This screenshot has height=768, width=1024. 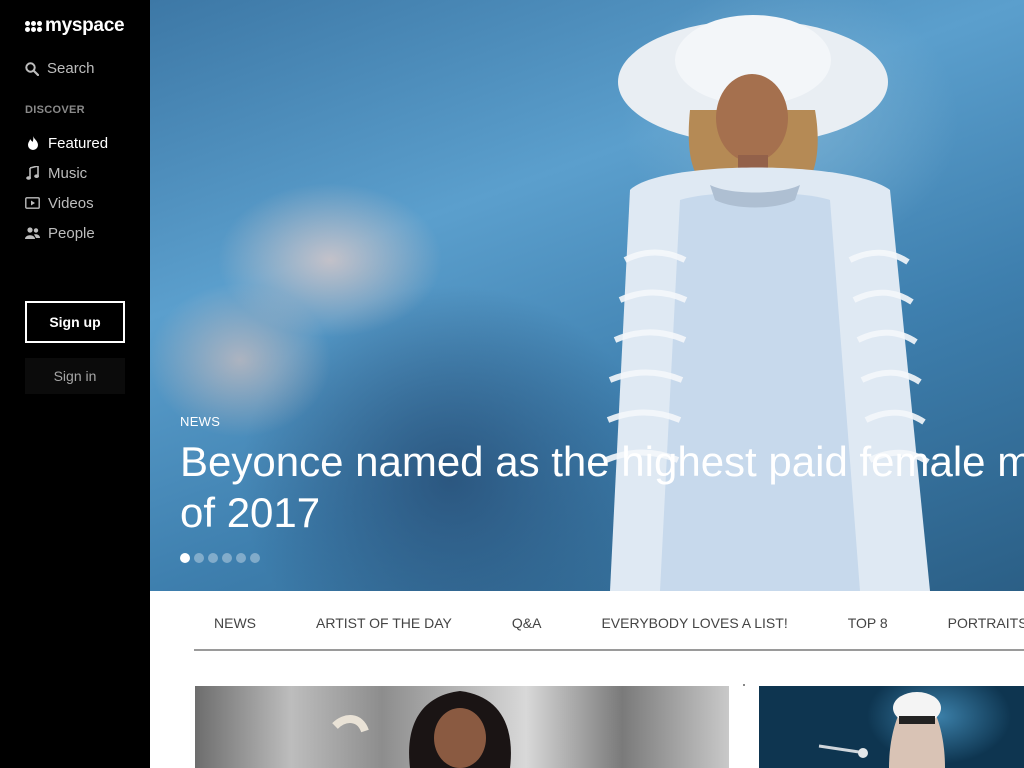 What do you see at coordinates (374, 623) in the screenshot?
I see `tab-artist-of-the-day: ARTIST OF THE DAY` at bounding box center [374, 623].